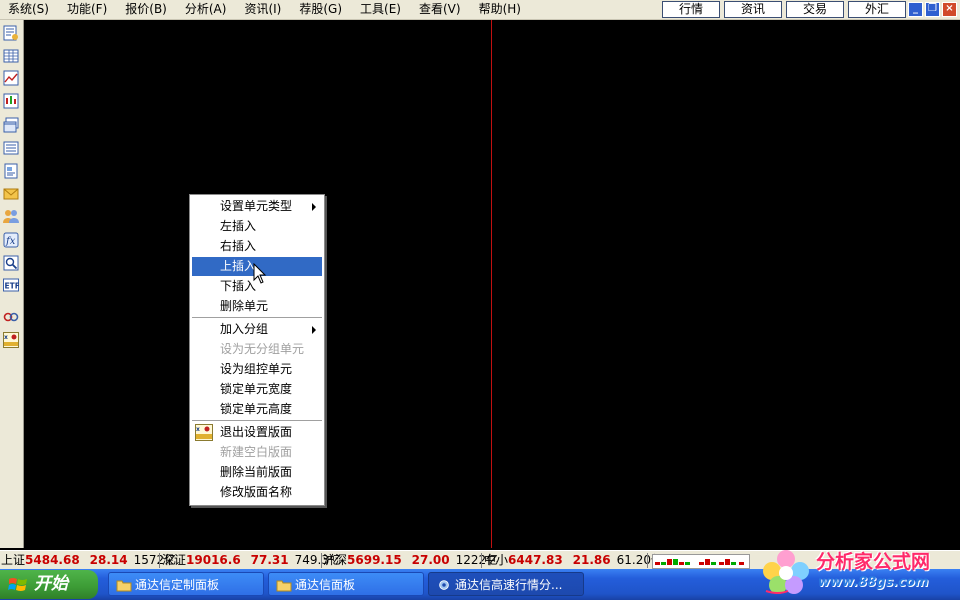 The width and height of the screenshot is (960, 600). What do you see at coordinates (257, 492) in the screenshot?
I see `menu-rename-layout: 修改版面名称` at bounding box center [257, 492].